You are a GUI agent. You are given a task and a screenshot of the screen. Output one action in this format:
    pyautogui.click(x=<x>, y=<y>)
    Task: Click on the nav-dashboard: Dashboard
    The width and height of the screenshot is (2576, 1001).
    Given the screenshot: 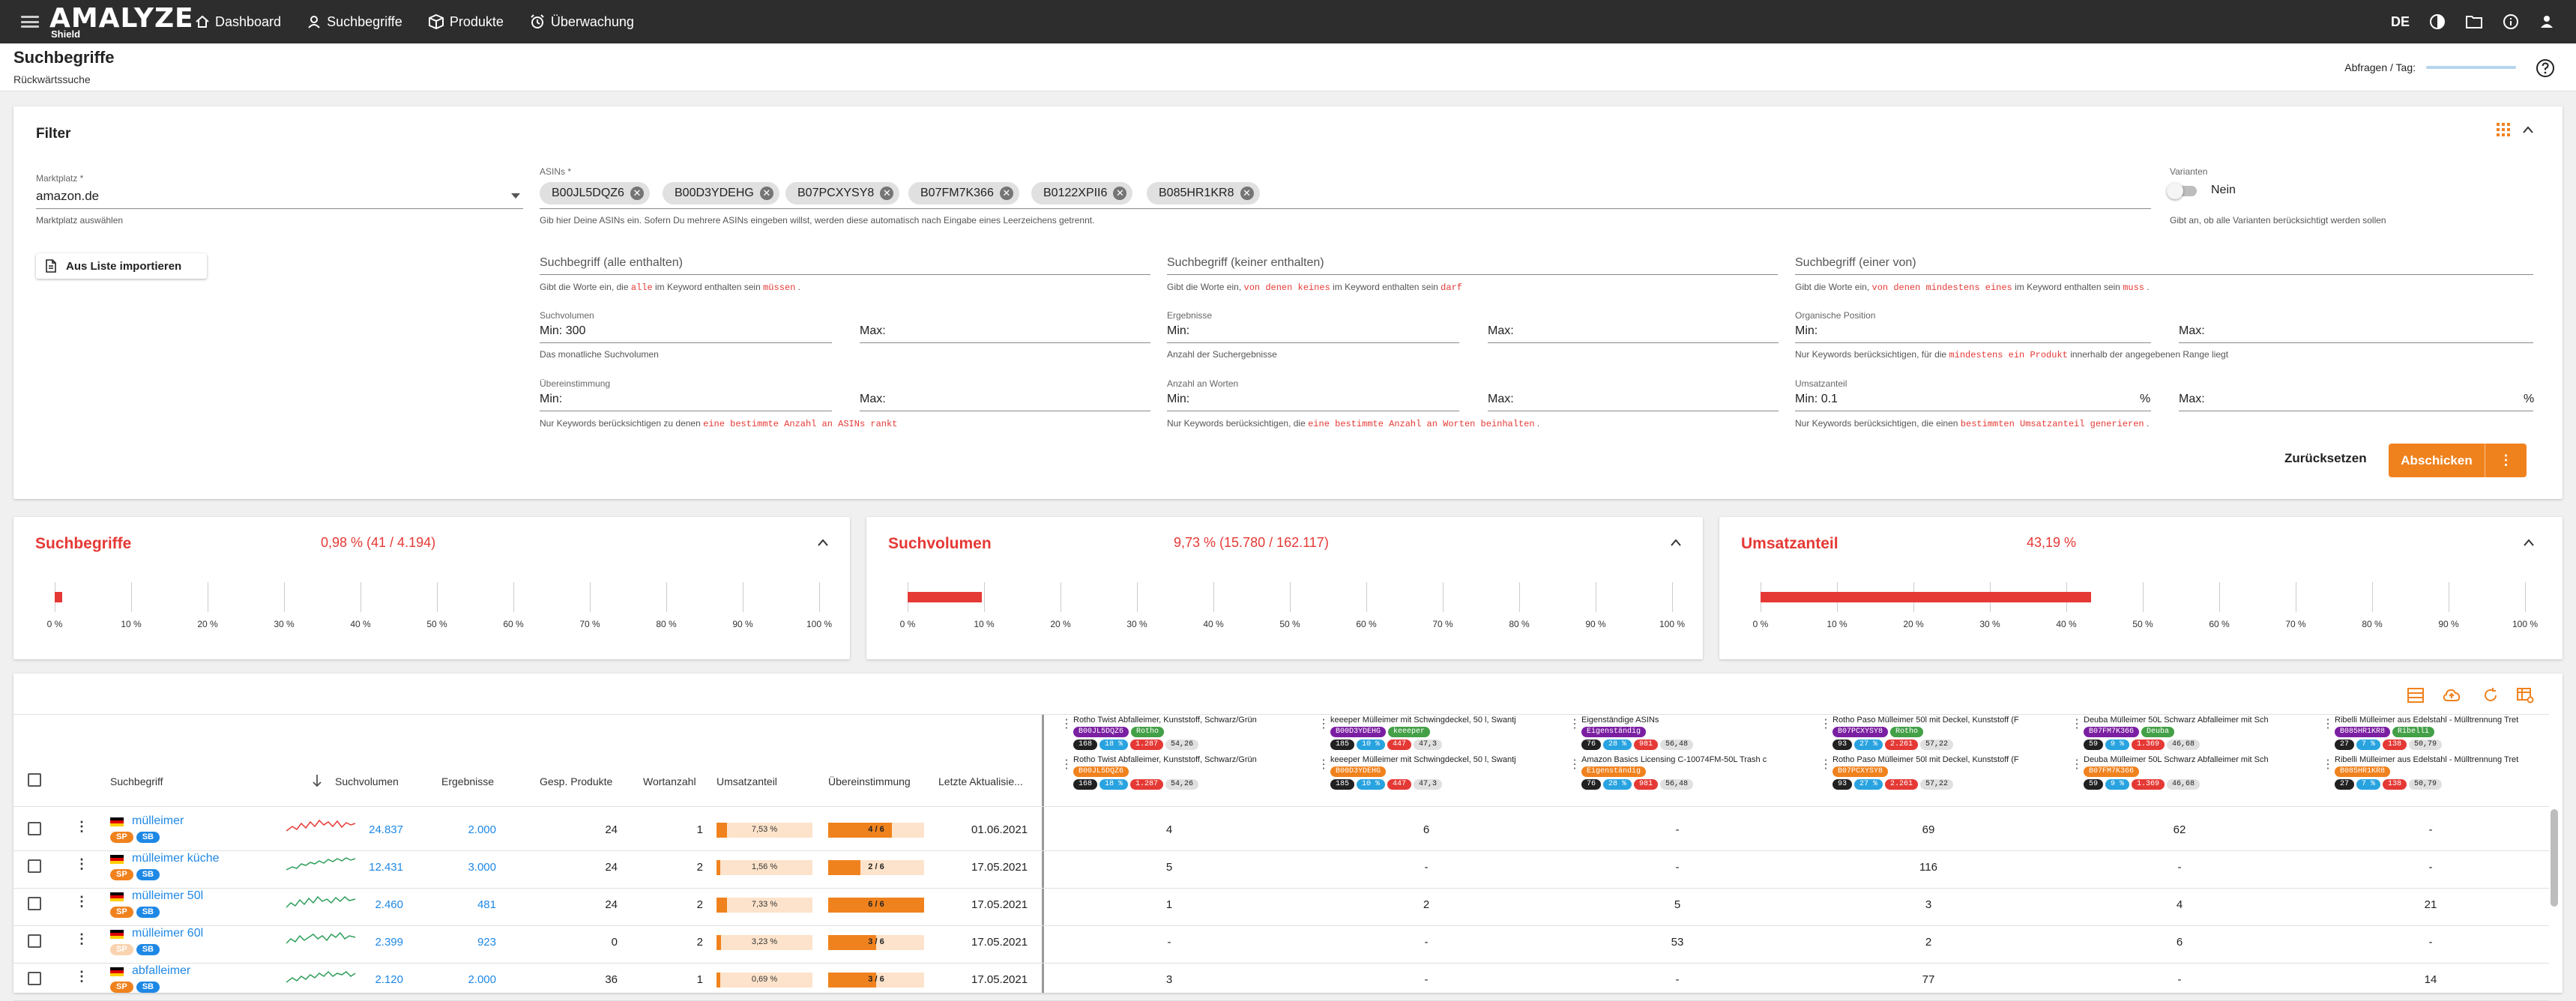 What is the action you would take?
    pyautogui.click(x=238, y=22)
    